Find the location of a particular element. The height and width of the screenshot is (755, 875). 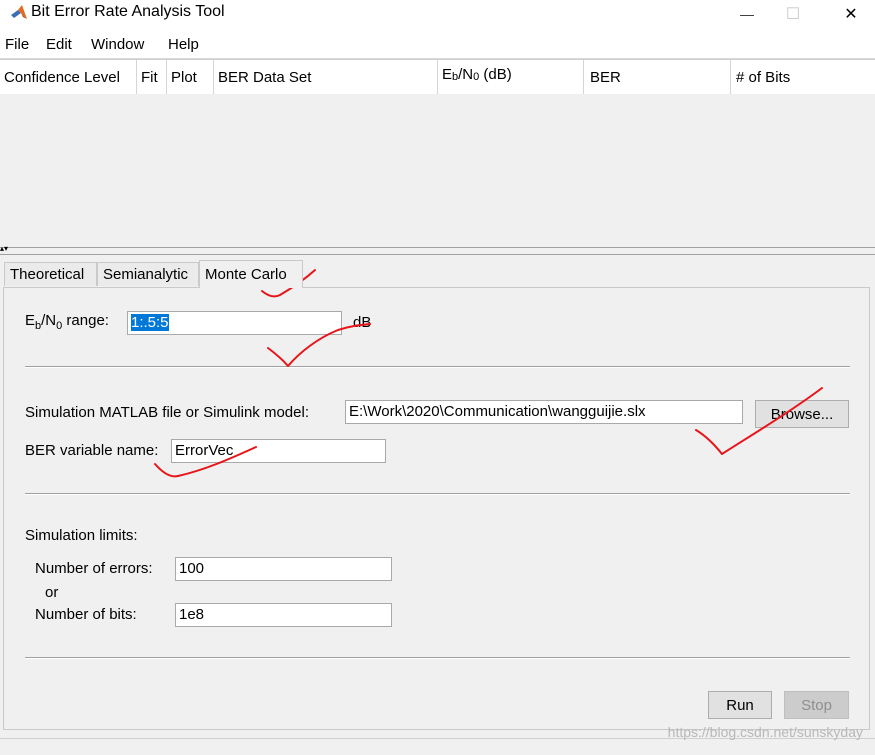

menu-help: Help is located at coordinates (183, 44).